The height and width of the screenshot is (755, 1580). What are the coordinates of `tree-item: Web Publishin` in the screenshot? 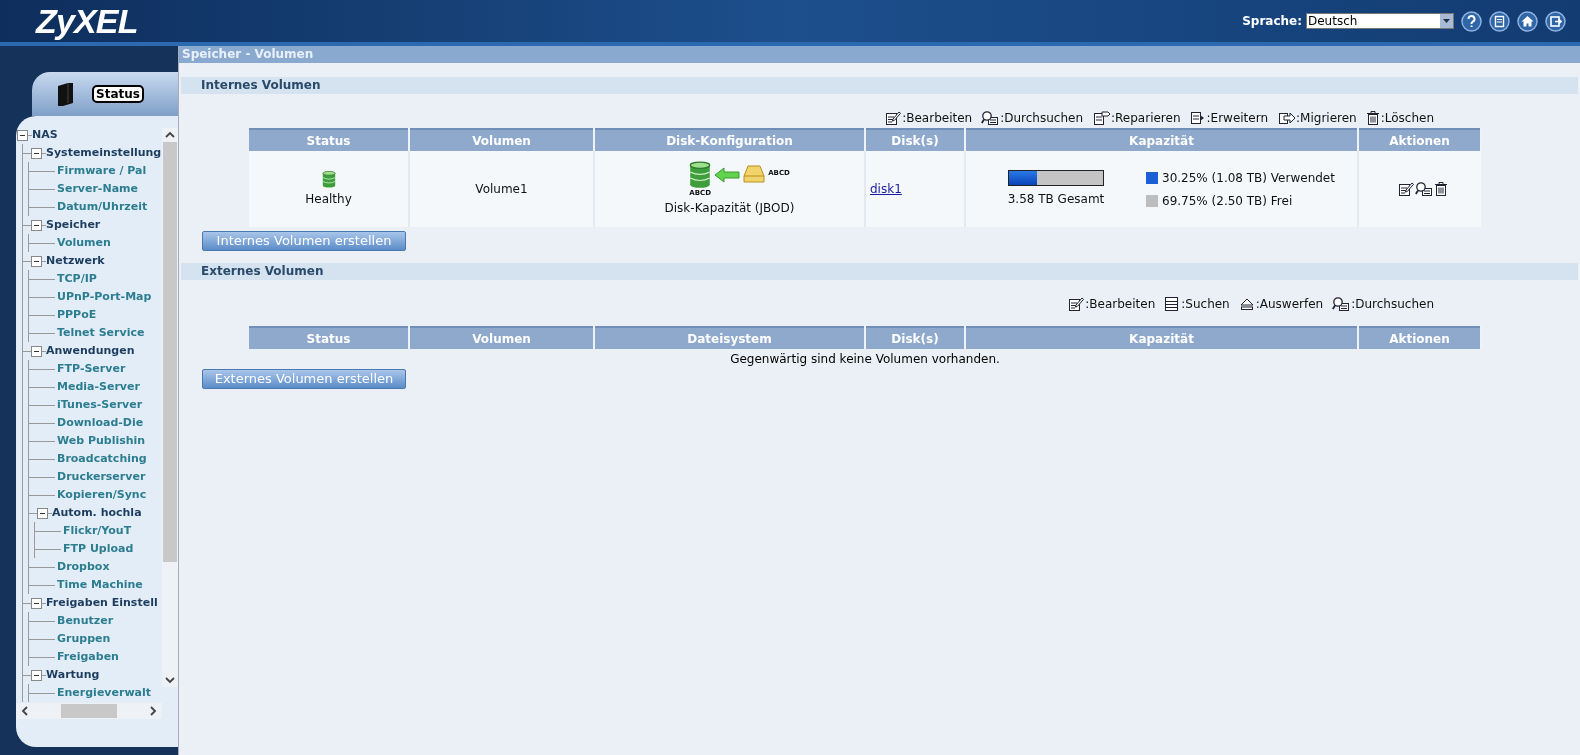 It's located at (101, 441).